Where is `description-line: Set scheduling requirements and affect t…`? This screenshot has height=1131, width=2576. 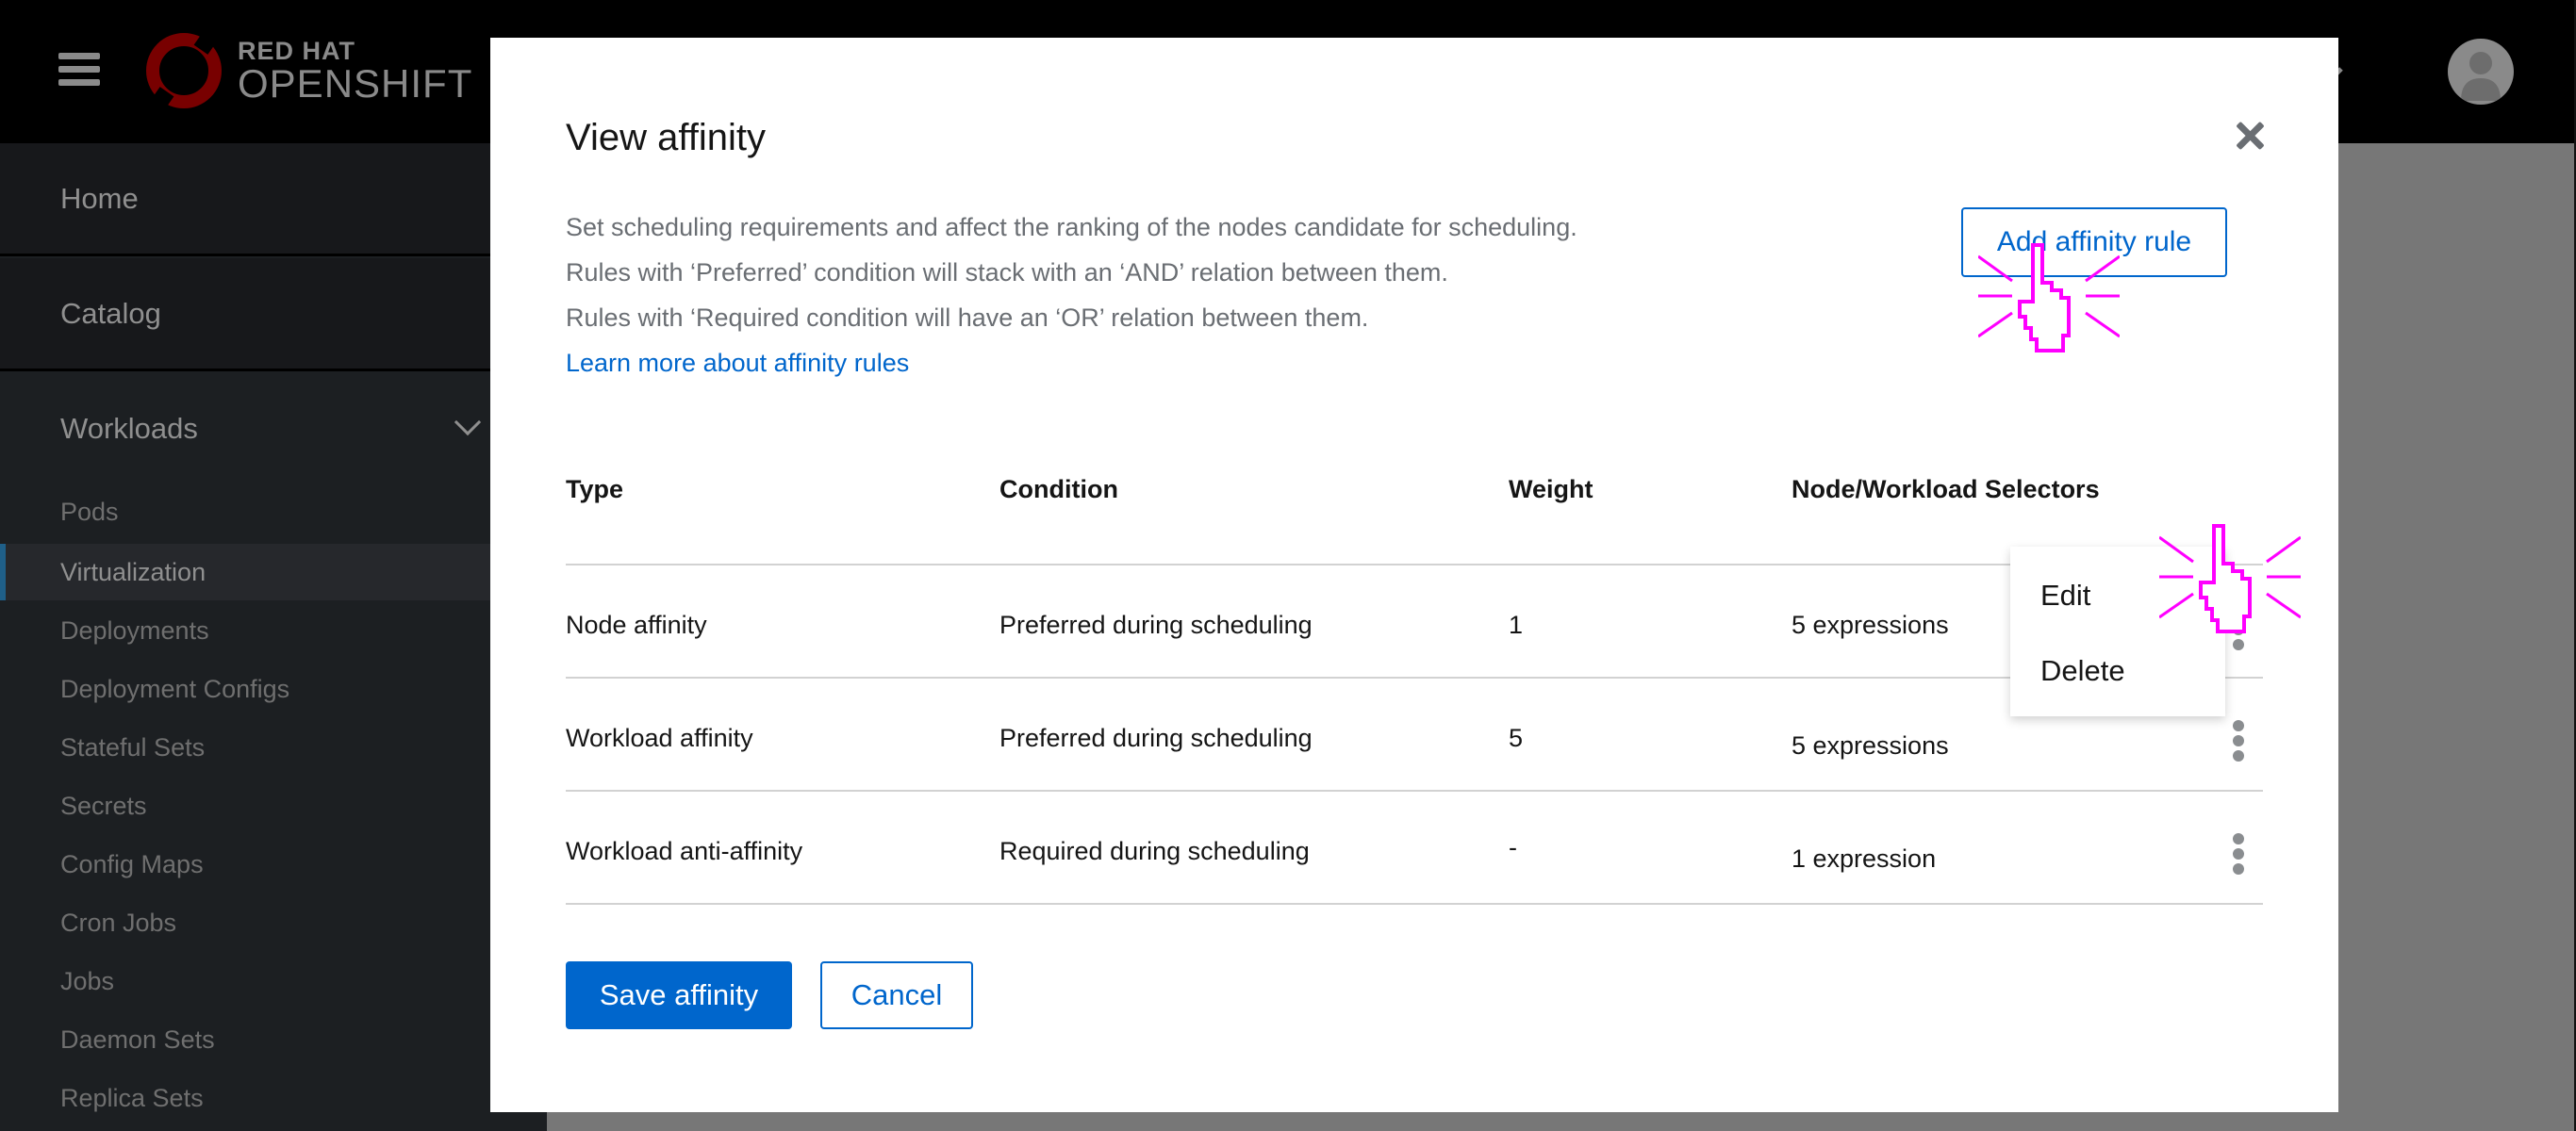
description-line: Set scheduling requirements and affect t… is located at coordinates (1071, 227).